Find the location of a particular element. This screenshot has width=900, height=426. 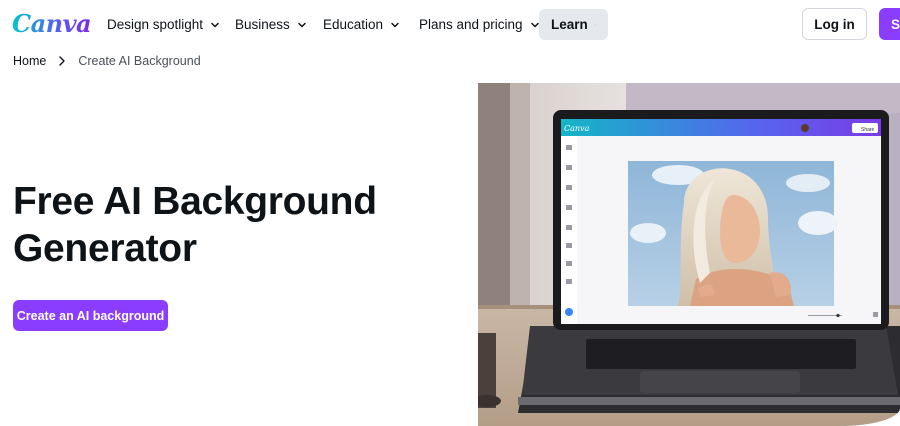

breadcrumb-home: Home is located at coordinates (29, 61).